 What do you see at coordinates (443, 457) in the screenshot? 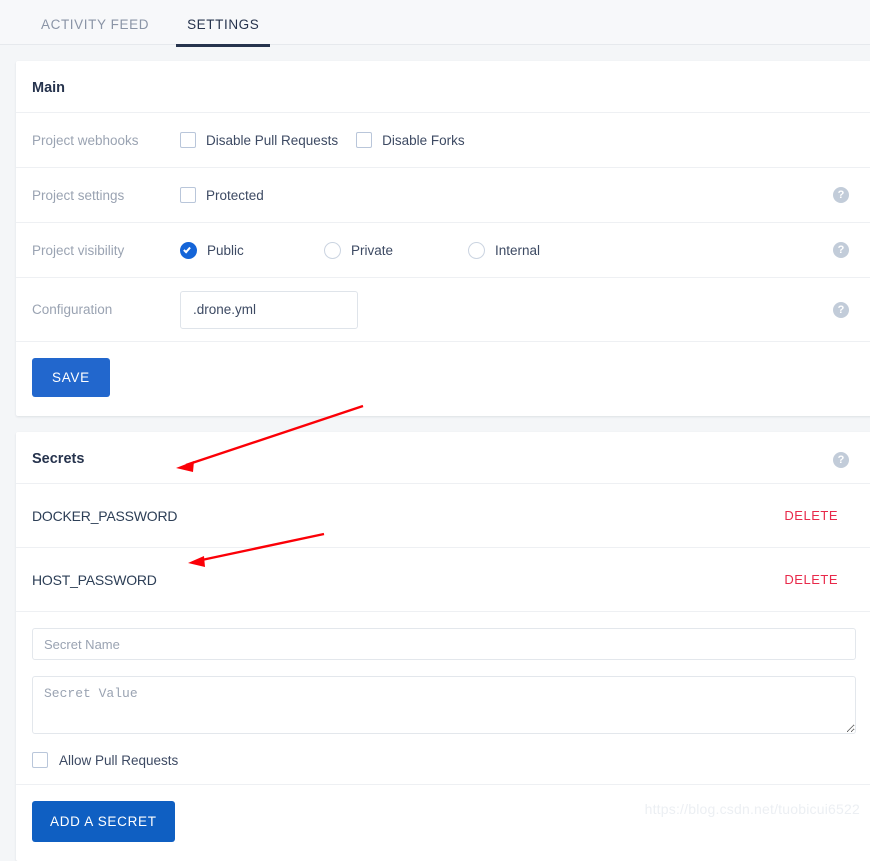
I see `secrets-card-header: Secrets ?` at bounding box center [443, 457].